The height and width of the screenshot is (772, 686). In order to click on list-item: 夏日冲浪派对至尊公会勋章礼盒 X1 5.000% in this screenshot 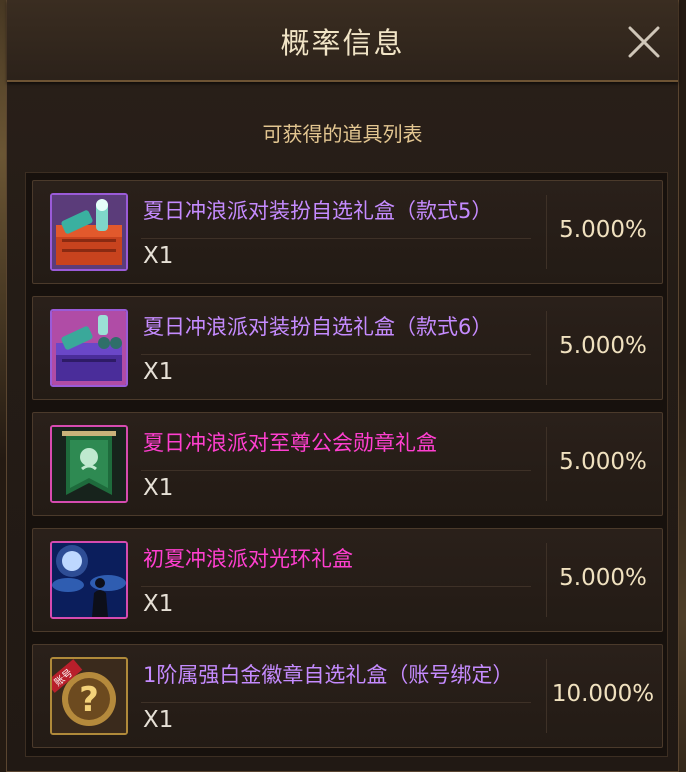, I will do `click(347, 464)`.